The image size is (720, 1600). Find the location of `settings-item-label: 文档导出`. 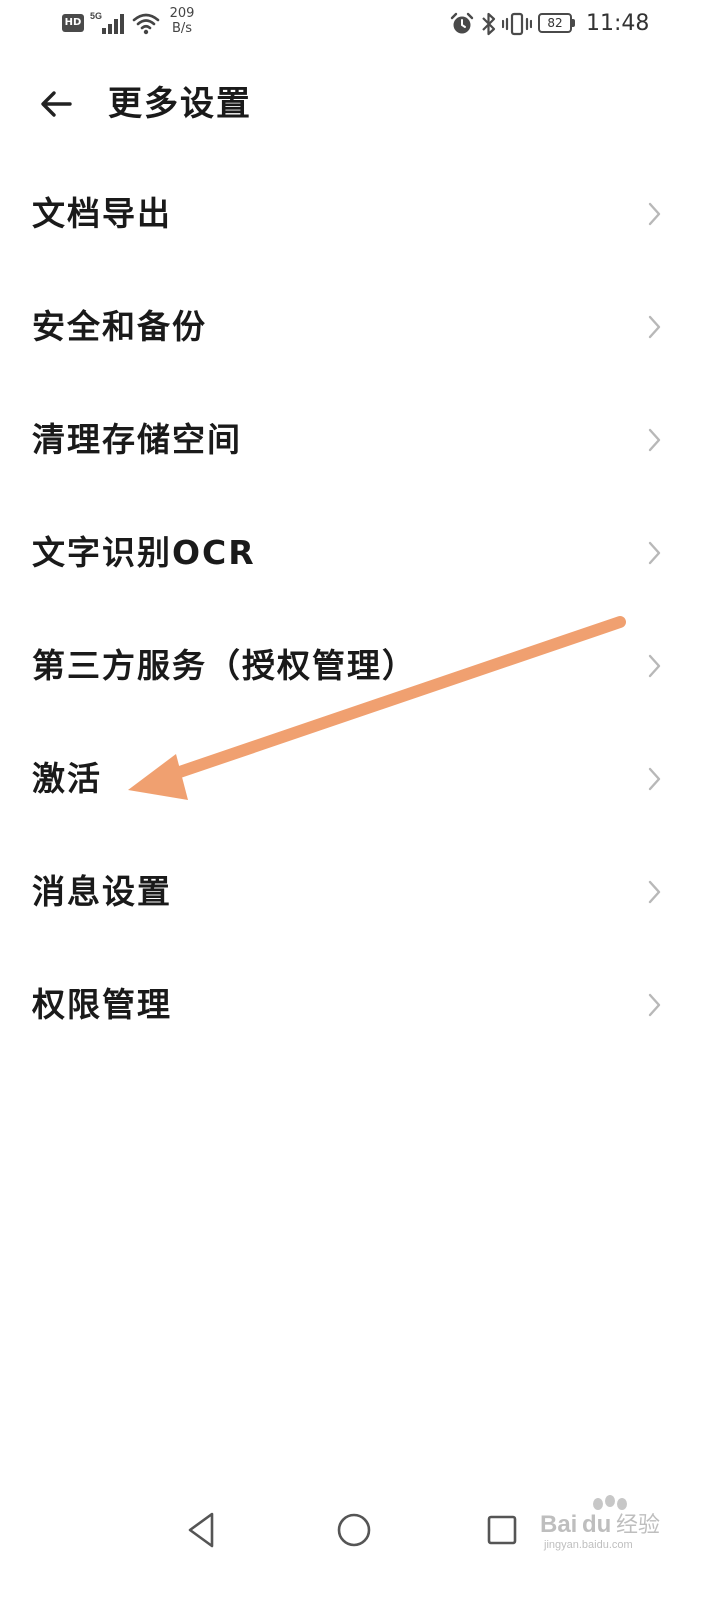

settings-item-label: 文档导出 is located at coordinates (102, 213).